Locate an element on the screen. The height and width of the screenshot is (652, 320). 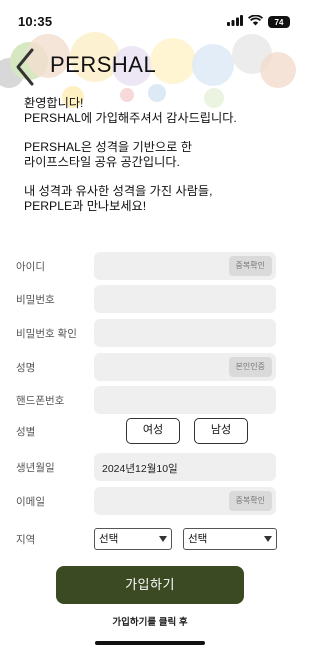
region-select-2-value: 선택 is located at coordinates (198, 539).